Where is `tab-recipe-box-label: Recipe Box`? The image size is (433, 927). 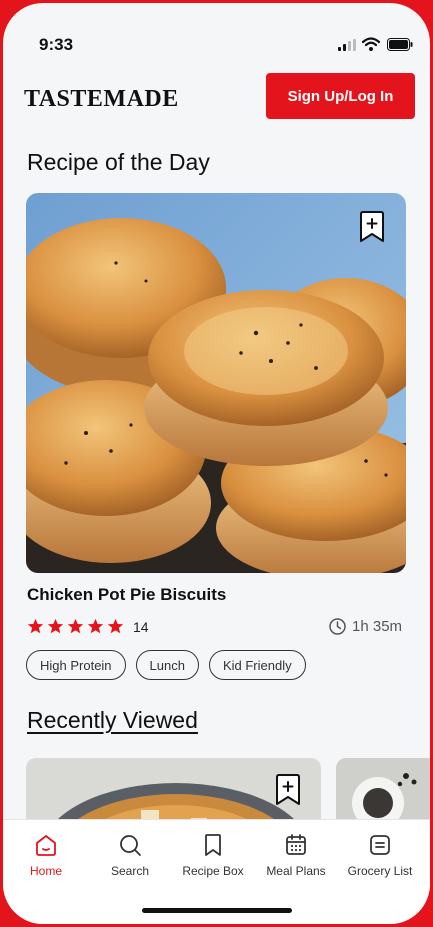
tab-recipe-box-label: Recipe Box is located at coordinates (213, 871).